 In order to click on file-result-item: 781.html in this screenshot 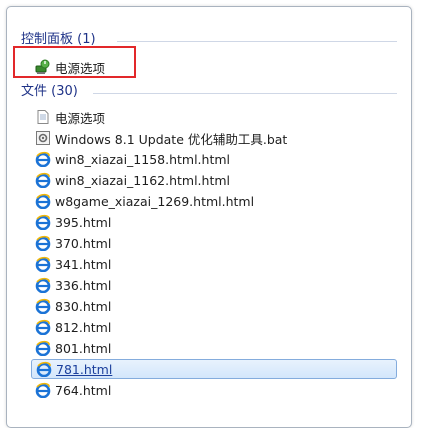, I will do `click(214, 369)`.